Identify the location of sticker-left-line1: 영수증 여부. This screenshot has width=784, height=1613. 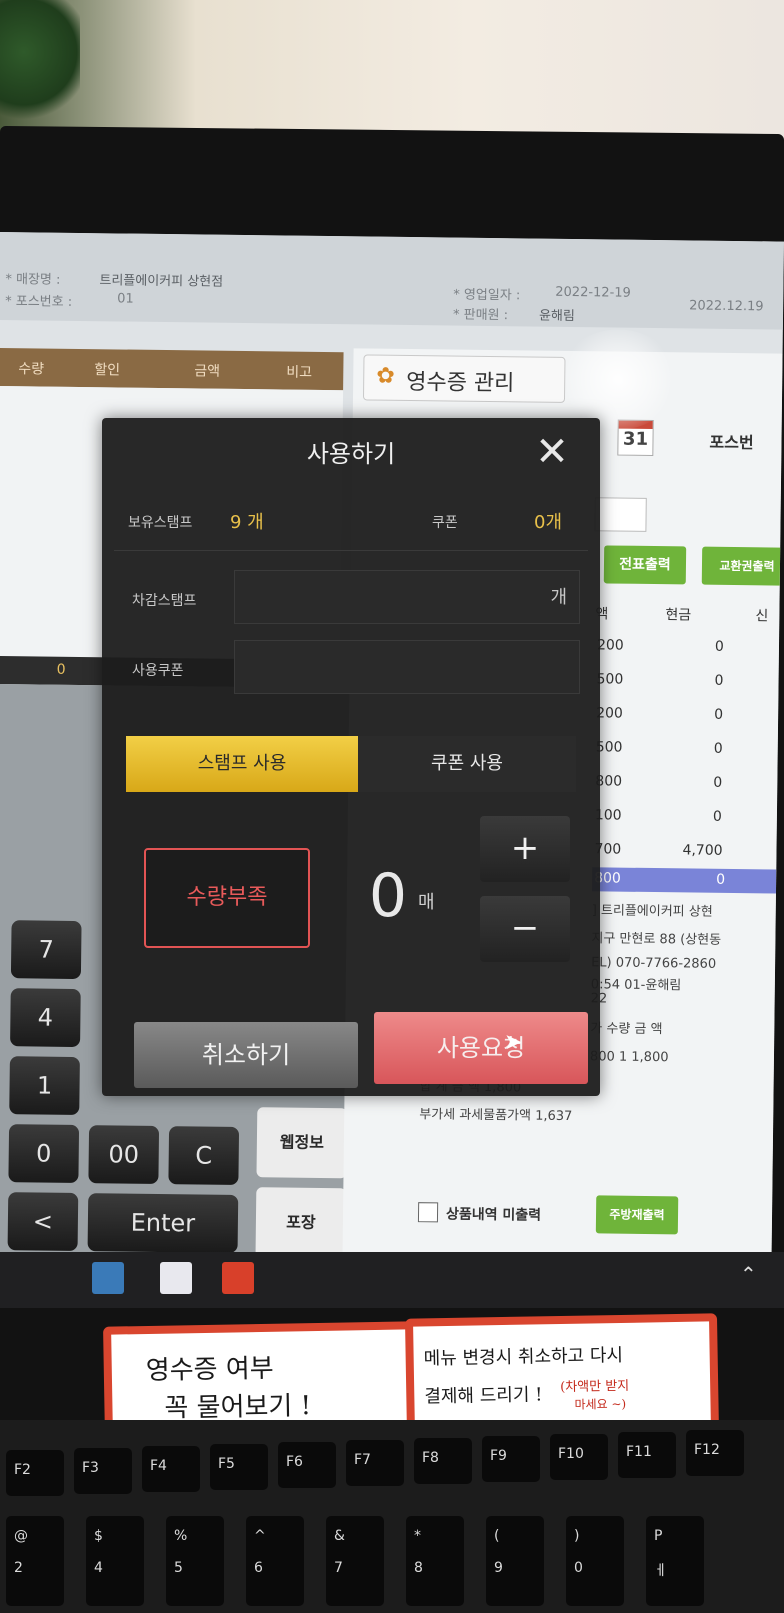
(209, 1369).